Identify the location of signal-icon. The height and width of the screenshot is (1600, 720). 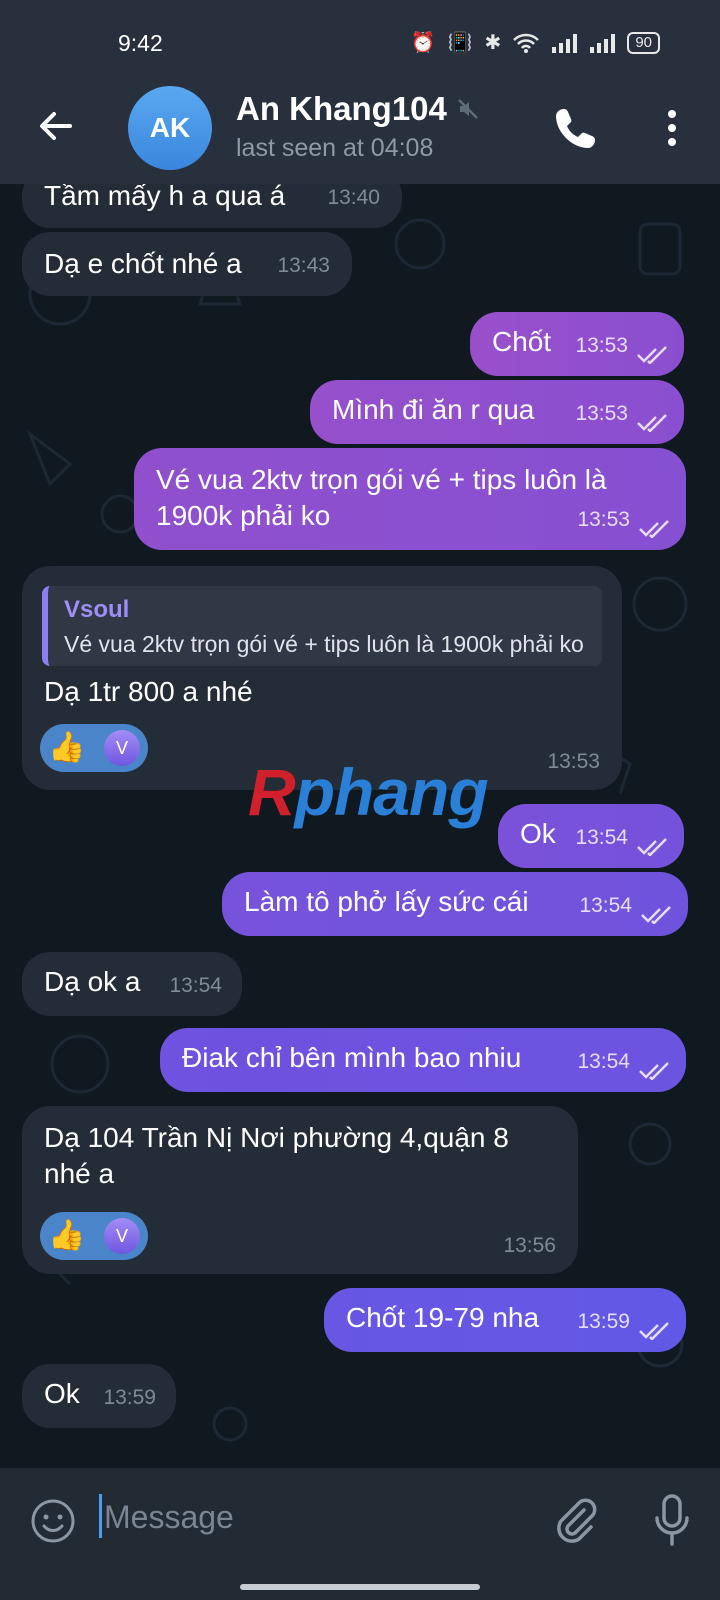
(565, 43).